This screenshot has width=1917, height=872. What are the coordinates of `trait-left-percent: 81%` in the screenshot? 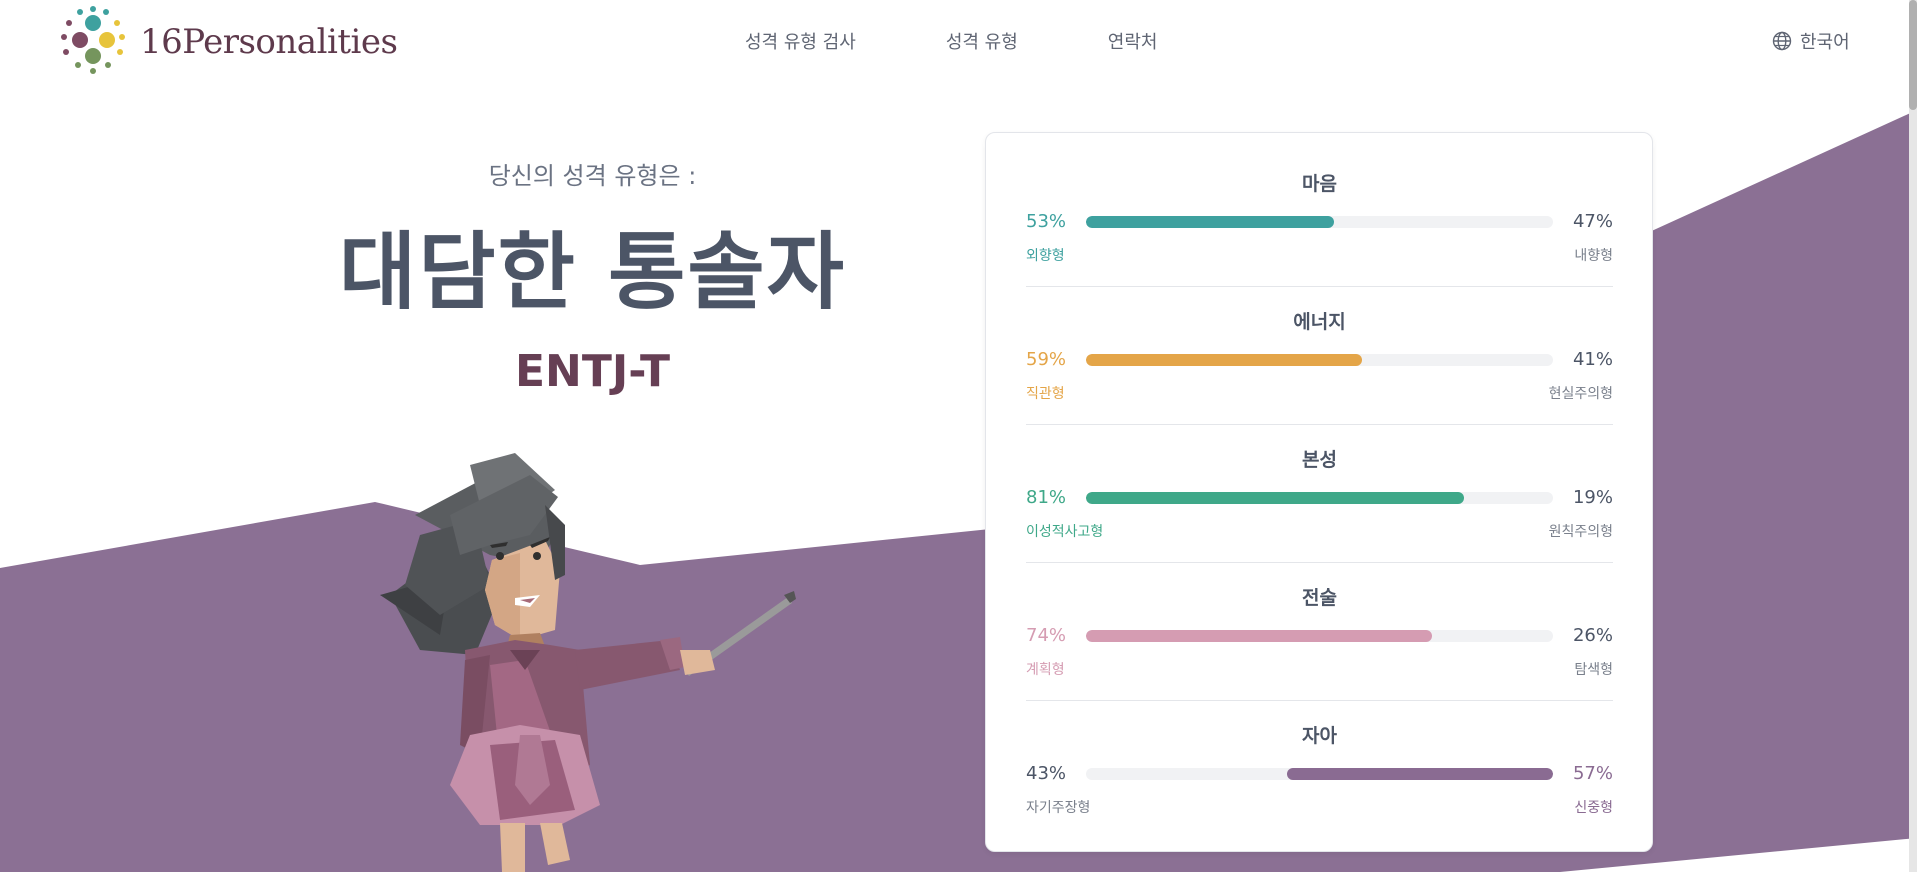 It's located at (1046, 497).